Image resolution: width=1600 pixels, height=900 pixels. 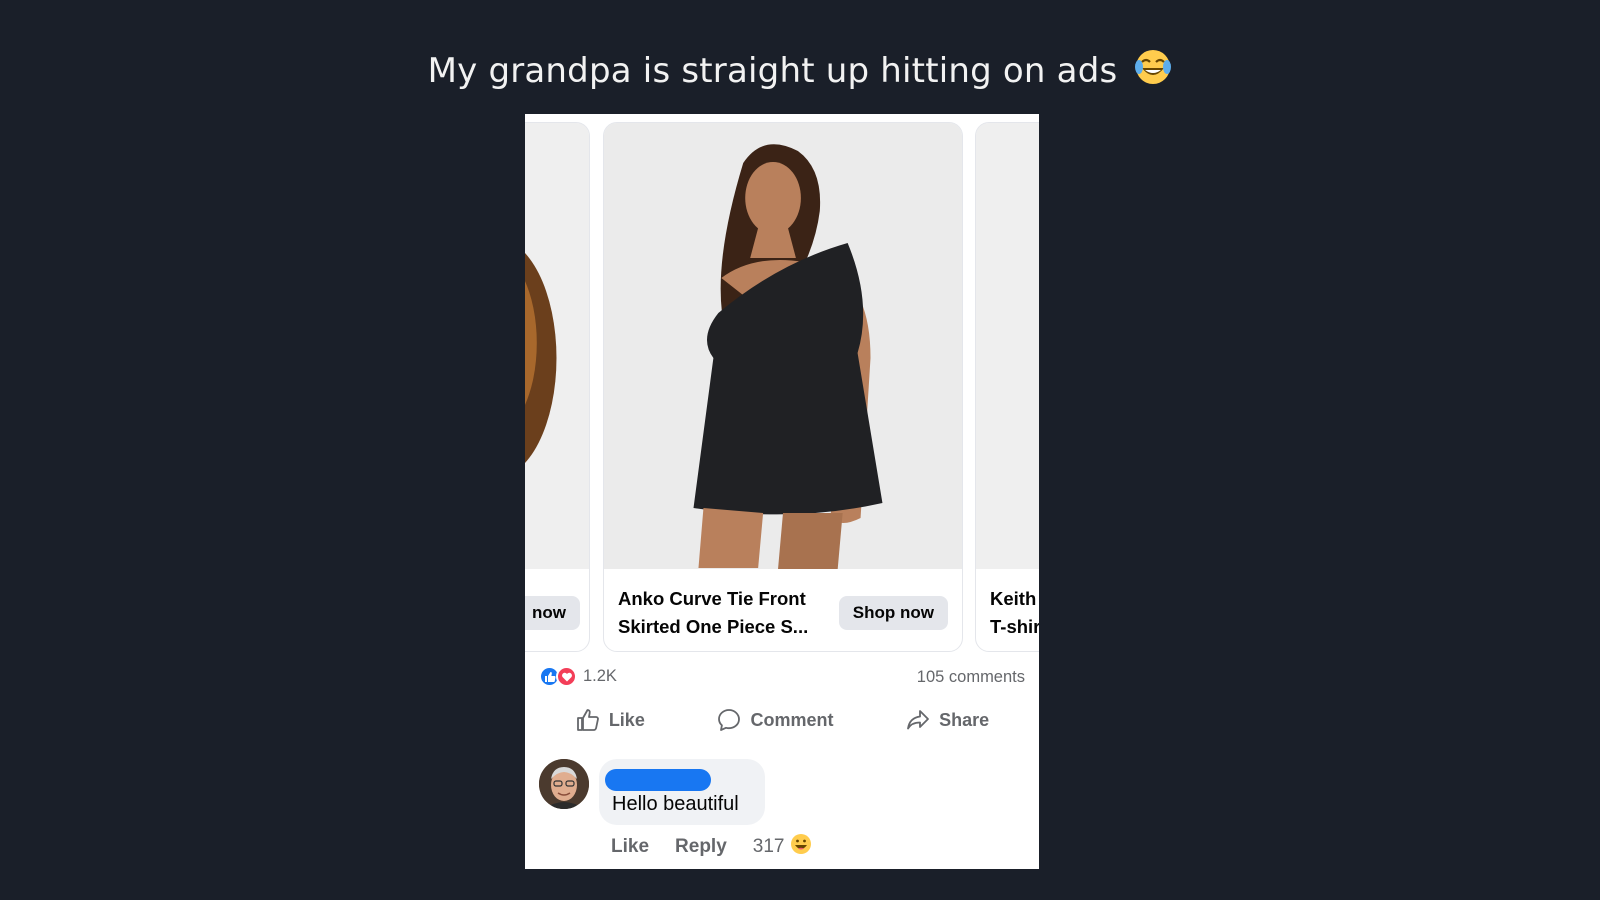 What do you see at coordinates (1153, 71) in the screenshot?
I see `laughing-tears-emoji-icon` at bounding box center [1153, 71].